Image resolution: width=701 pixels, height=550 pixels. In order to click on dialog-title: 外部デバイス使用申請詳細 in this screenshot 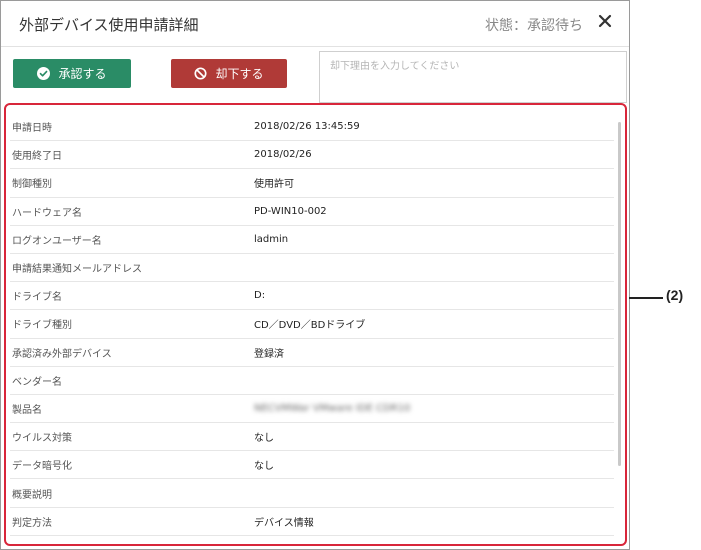, I will do `click(109, 25)`.